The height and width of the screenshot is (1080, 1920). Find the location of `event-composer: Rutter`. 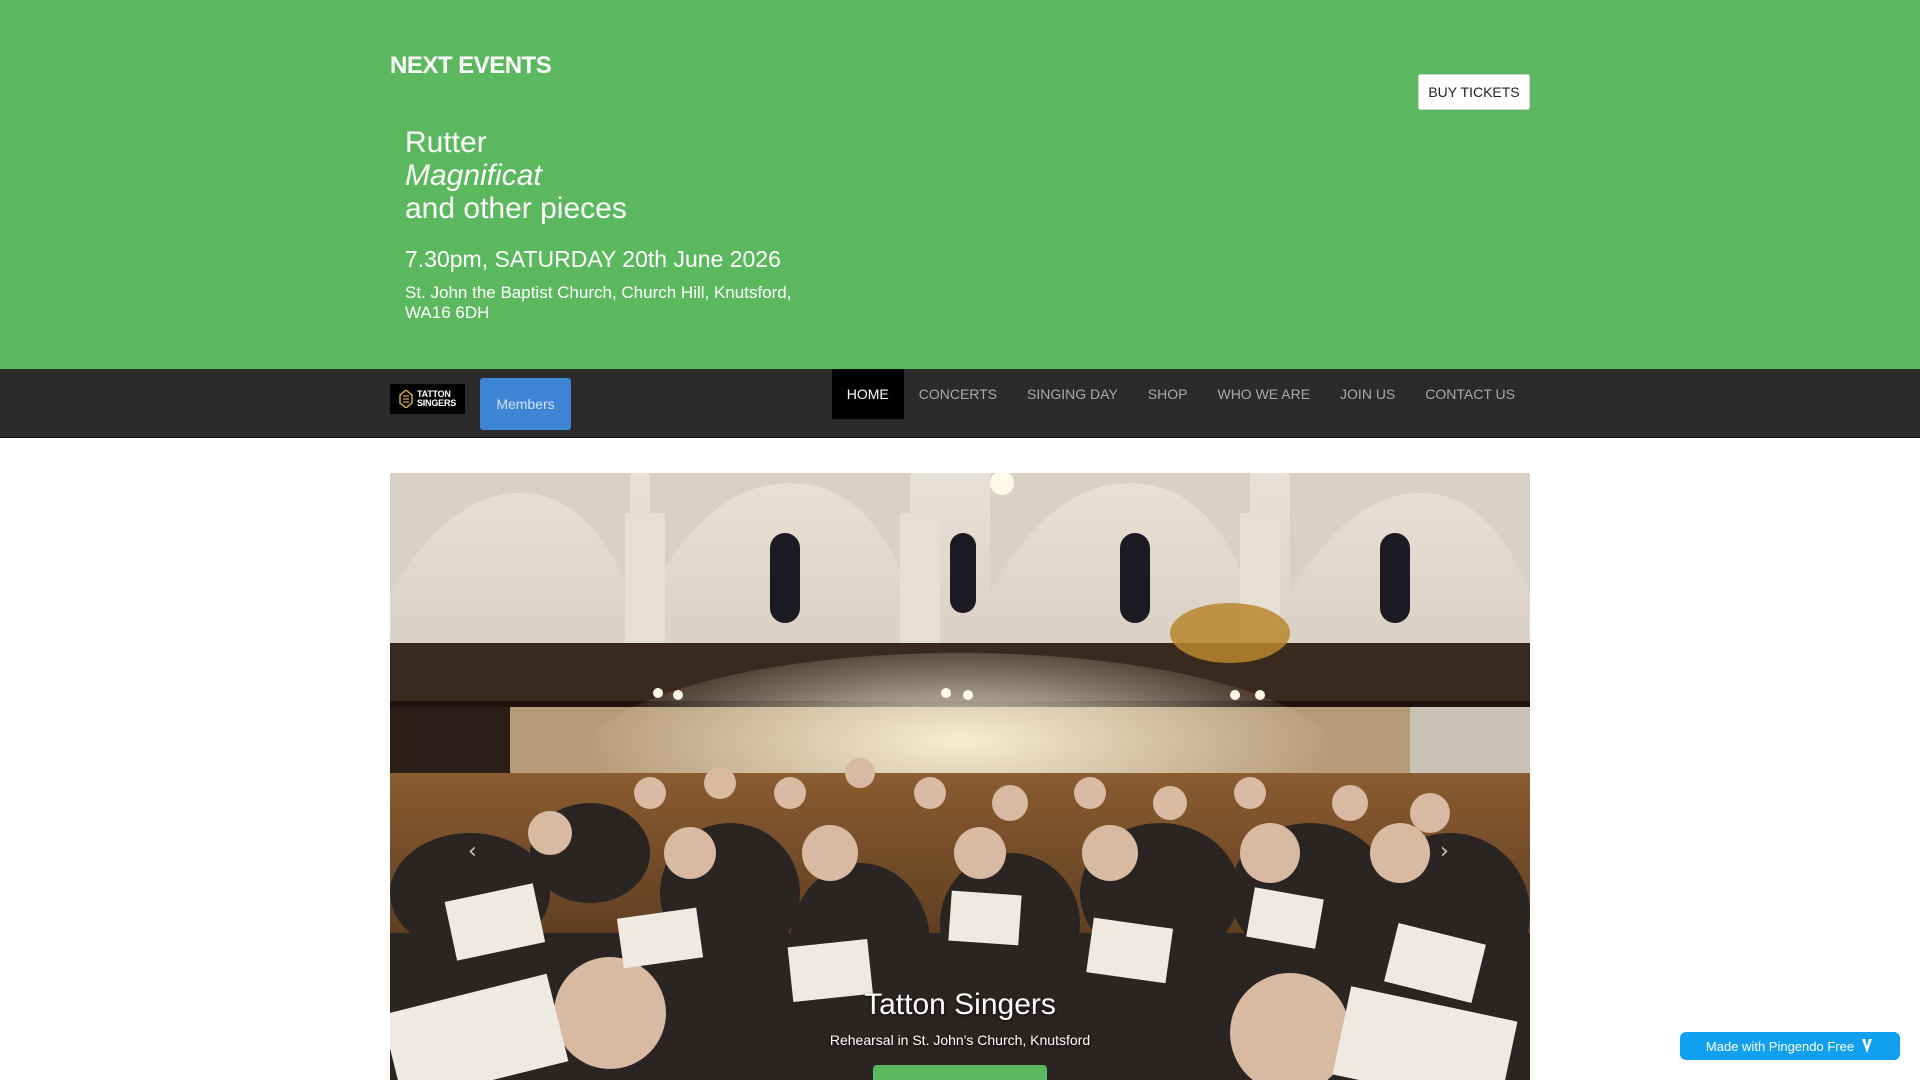

event-composer: Rutter is located at coordinates (446, 142).